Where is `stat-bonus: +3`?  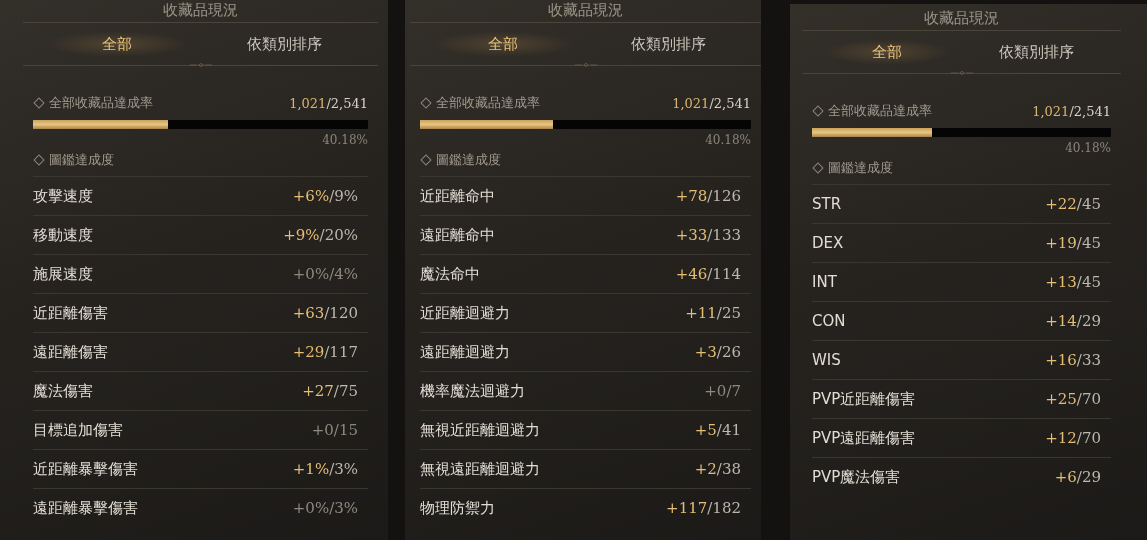
stat-bonus: +3 is located at coordinates (705, 352).